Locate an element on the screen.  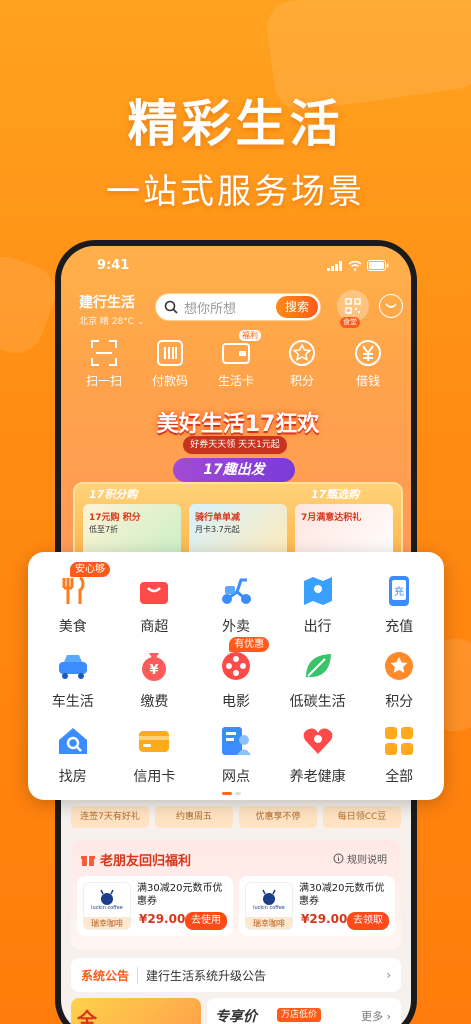
more-link: 更多 › is located at coordinates (376, 1016).